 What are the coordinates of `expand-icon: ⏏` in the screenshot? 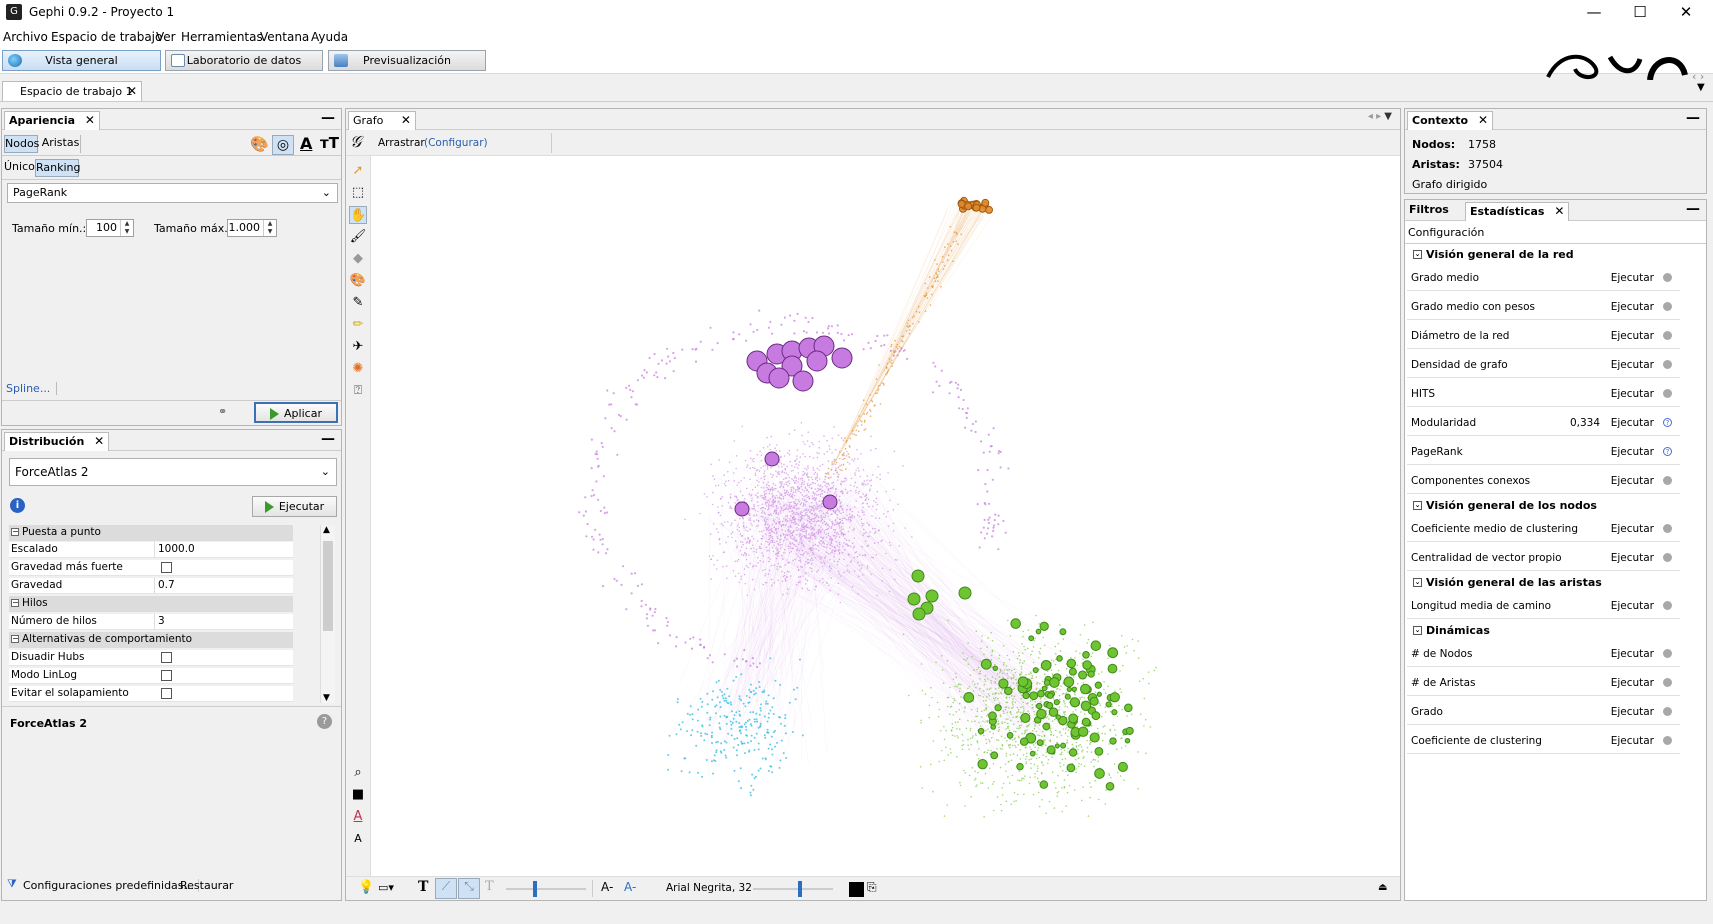 It's located at (1382, 887).